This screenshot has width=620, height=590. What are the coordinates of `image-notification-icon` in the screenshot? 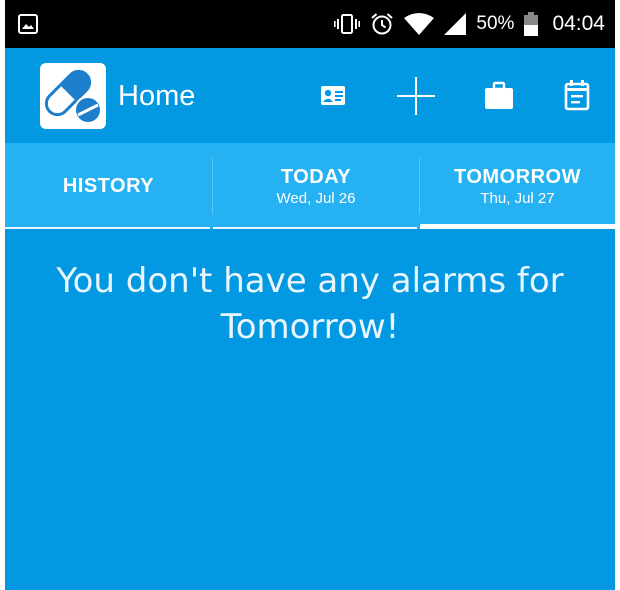 It's located at (28, 24).